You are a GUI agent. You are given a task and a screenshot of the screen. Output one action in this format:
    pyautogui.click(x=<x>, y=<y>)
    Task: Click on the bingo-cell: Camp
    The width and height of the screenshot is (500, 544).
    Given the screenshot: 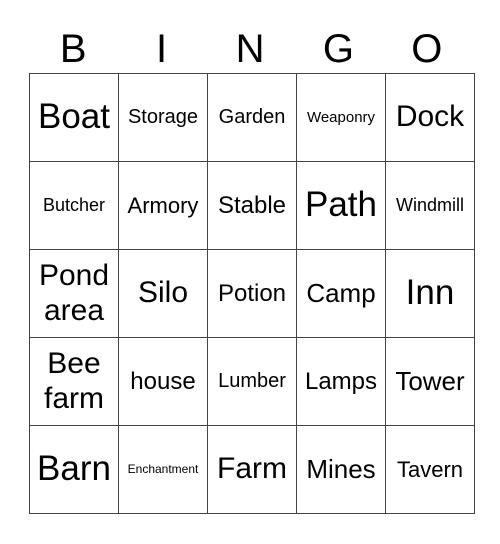 What is the action you would take?
    pyautogui.click(x=341, y=293)
    